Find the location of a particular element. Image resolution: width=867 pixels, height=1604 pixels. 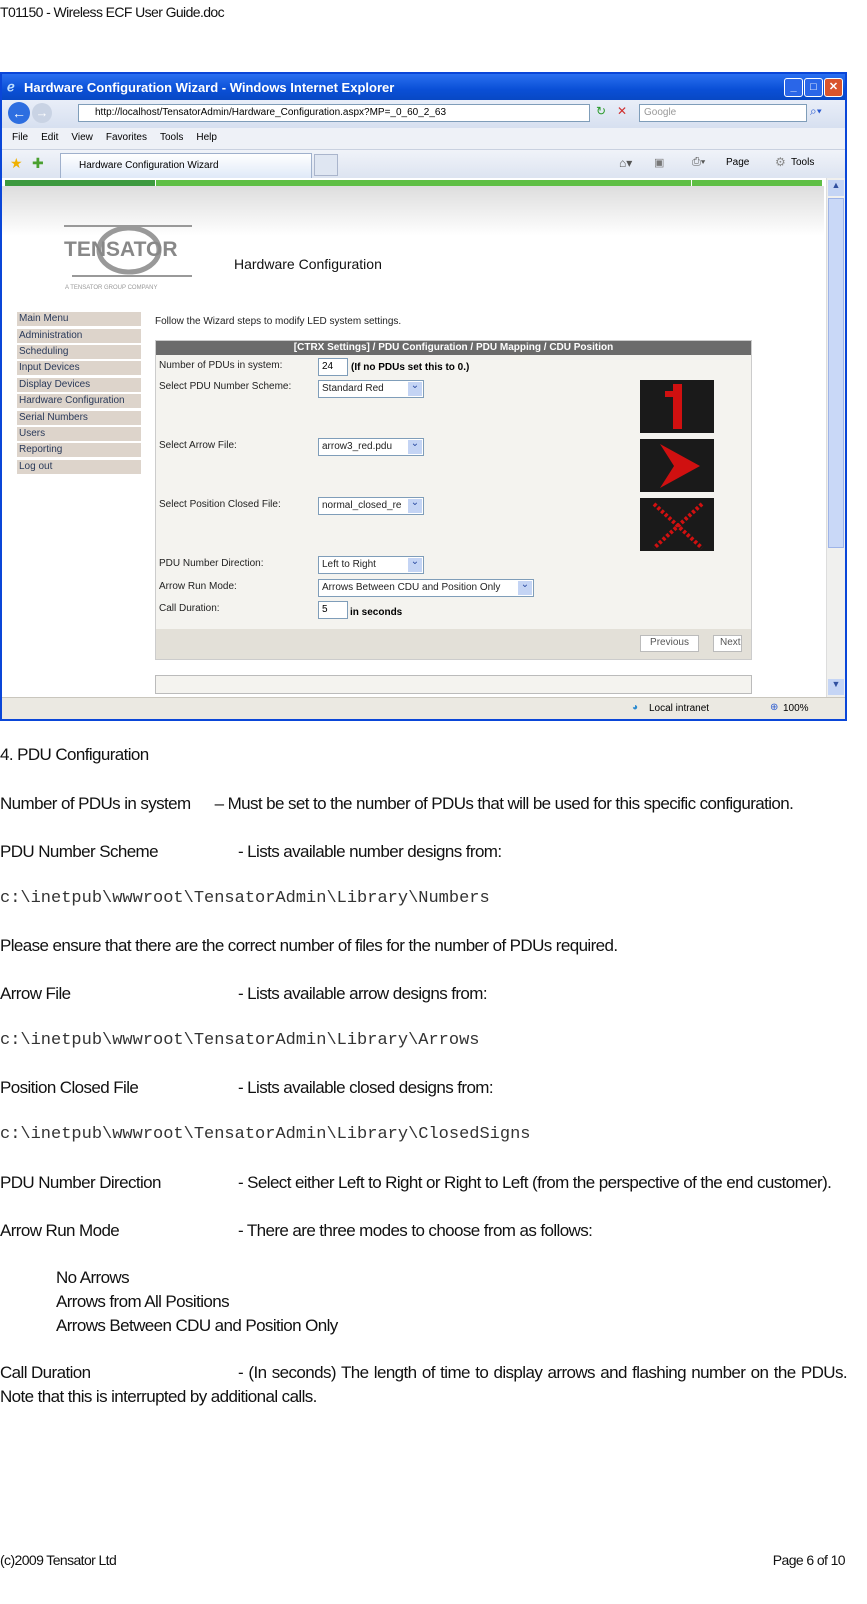

feeds-icon: ▣ is located at coordinates (659, 162).